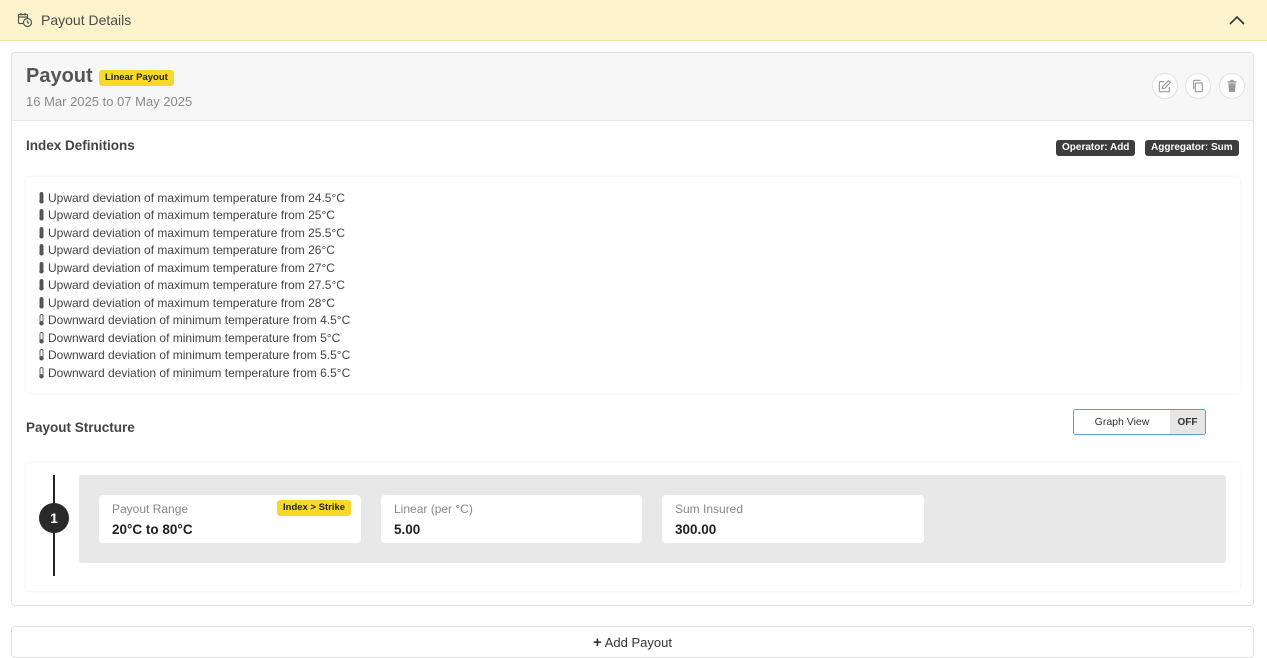 This screenshot has width=1267, height=658. What do you see at coordinates (1192, 148) in the screenshot?
I see `aggregator-badge: Aggregator: Sum` at bounding box center [1192, 148].